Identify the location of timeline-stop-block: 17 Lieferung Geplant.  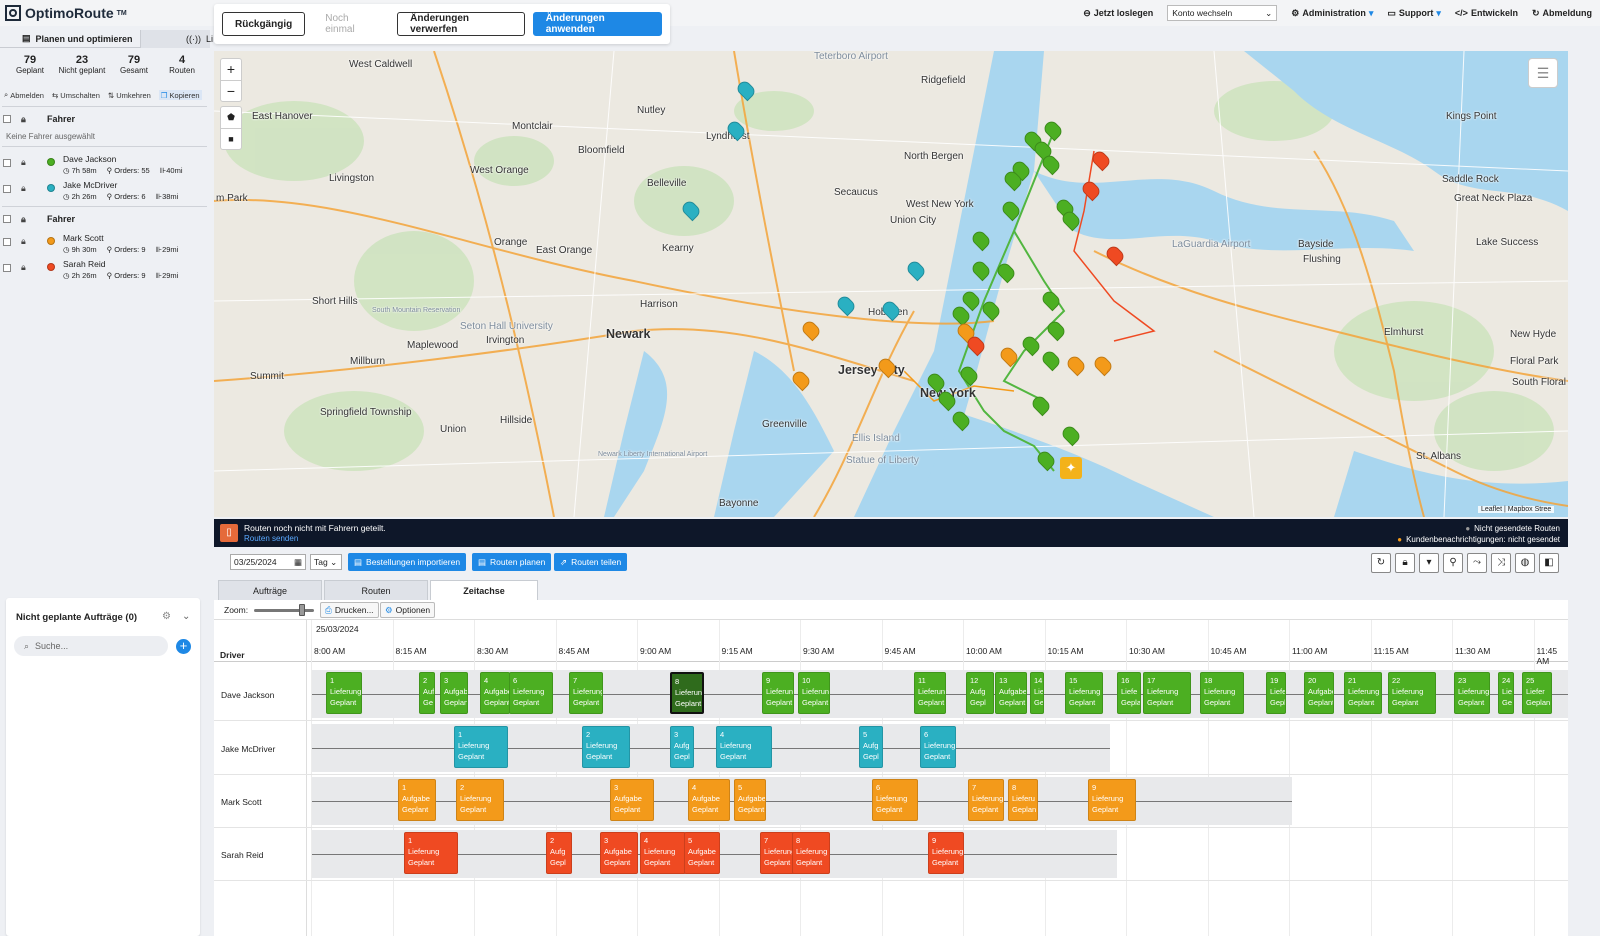
(1167, 693).